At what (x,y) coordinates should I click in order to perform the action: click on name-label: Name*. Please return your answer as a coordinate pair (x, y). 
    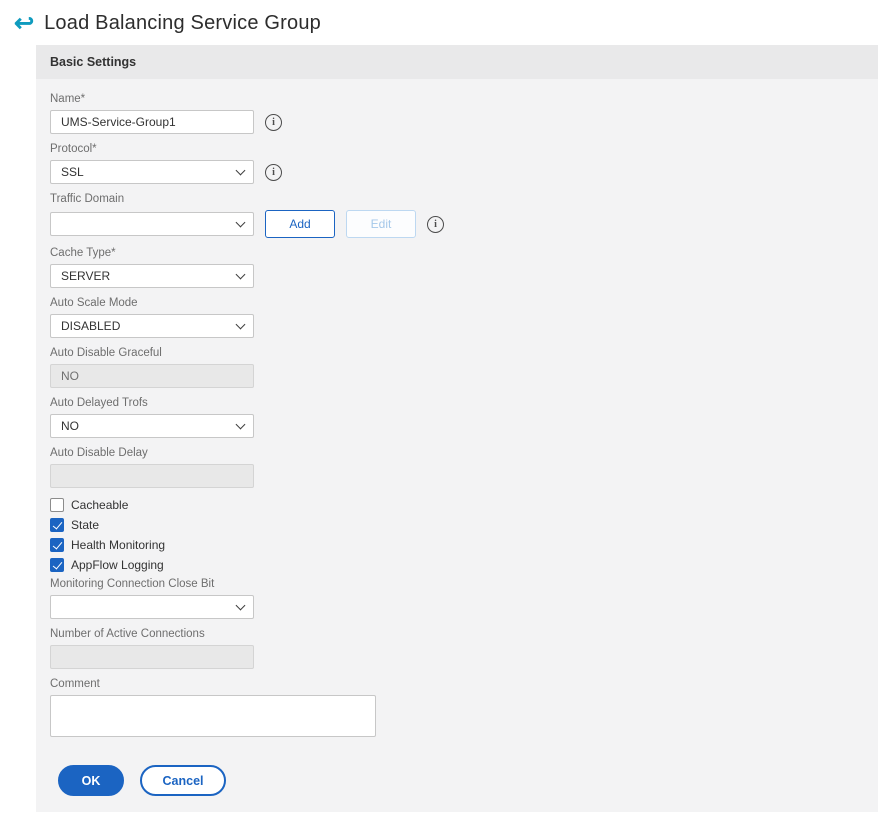
    Looking at the image, I should click on (68, 99).